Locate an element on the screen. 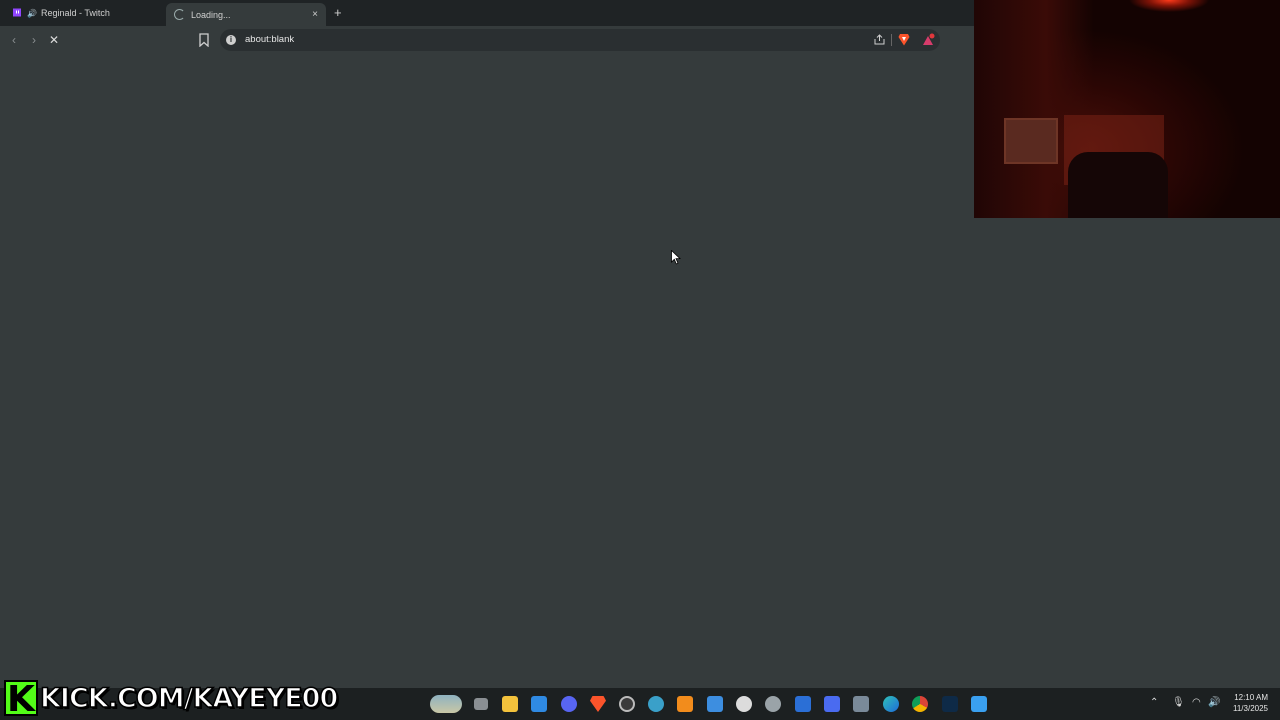 The height and width of the screenshot is (720, 1280). forward-button: › is located at coordinates (34, 40).